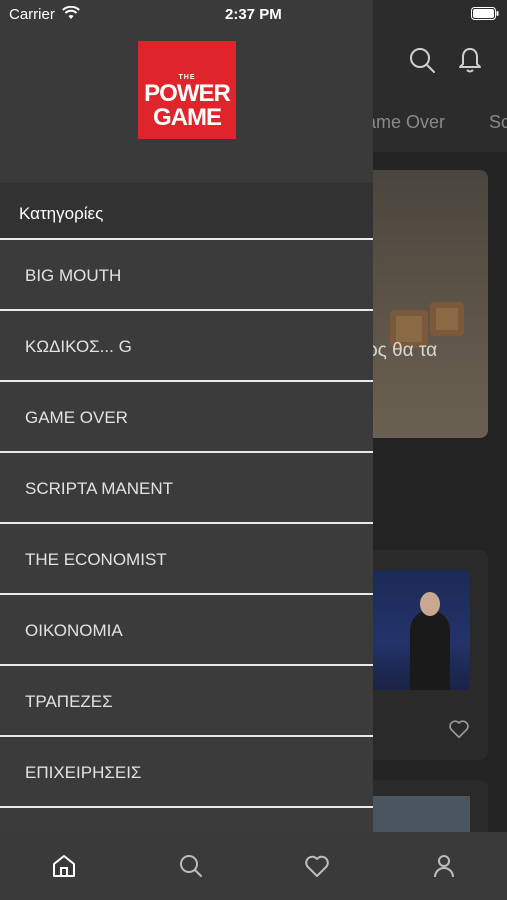 The height and width of the screenshot is (900, 507). Describe the element at coordinates (187, 117) in the screenshot. I see `logo-game: GAME` at that location.